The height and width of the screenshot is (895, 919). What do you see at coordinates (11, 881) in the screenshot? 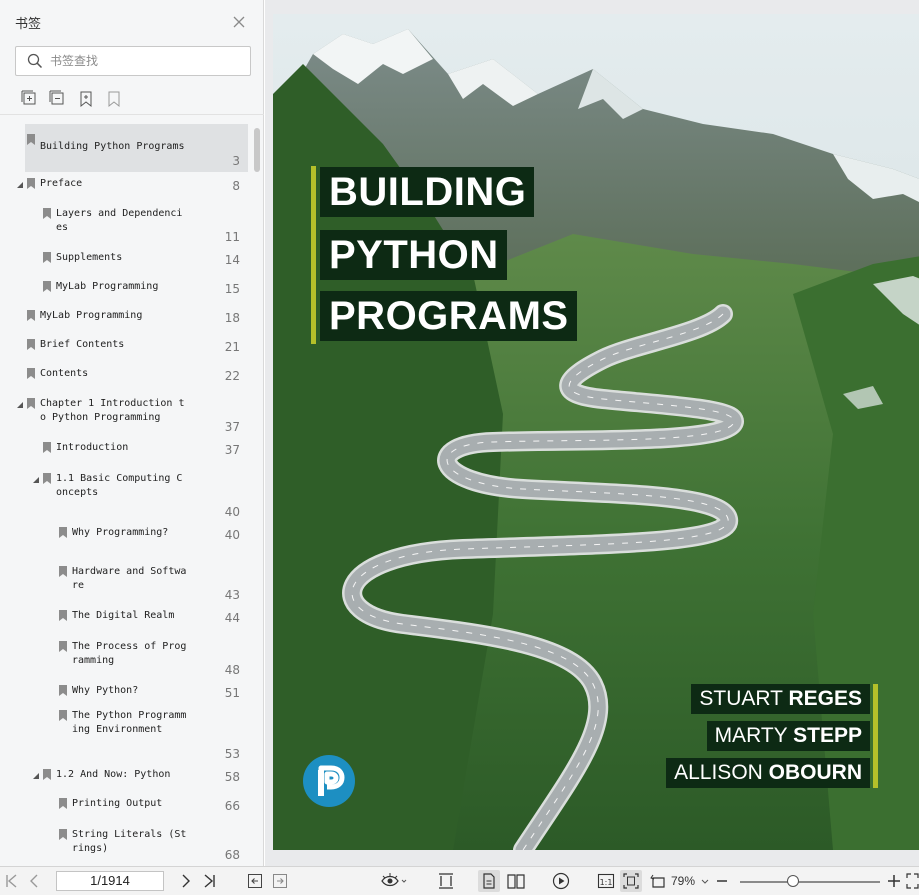
I see `first-page-icon` at bounding box center [11, 881].